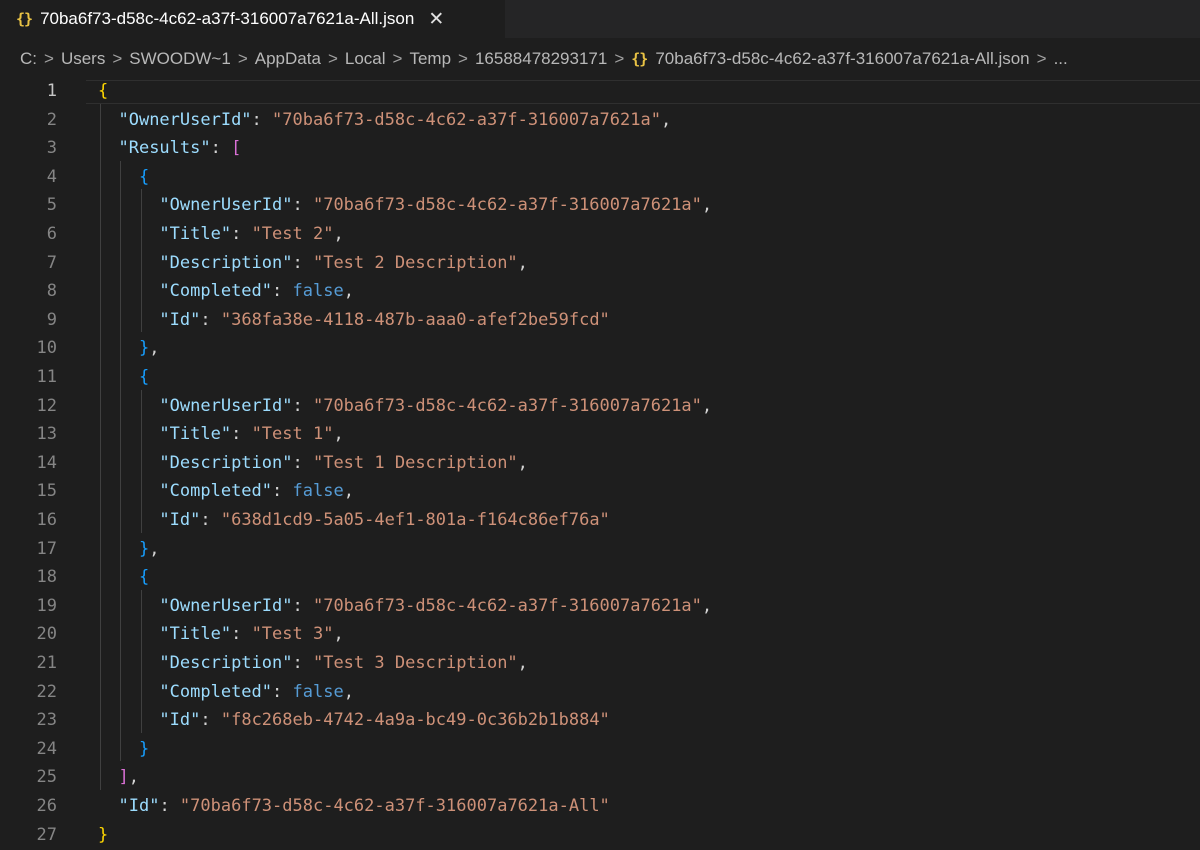 The width and height of the screenshot is (1200, 850). What do you see at coordinates (600, 467) in the screenshot?
I see `code-line: 14 "Description": "Test 1 Description",` at bounding box center [600, 467].